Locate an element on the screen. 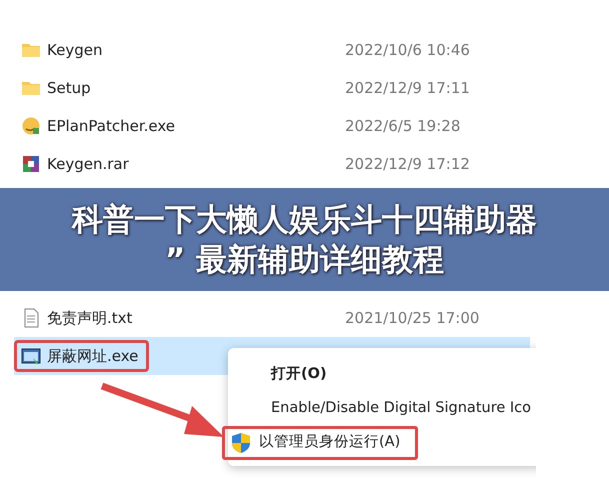 The height and width of the screenshot is (480, 609). modified-date: 2022/6/5 19:28 is located at coordinates (403, 126).